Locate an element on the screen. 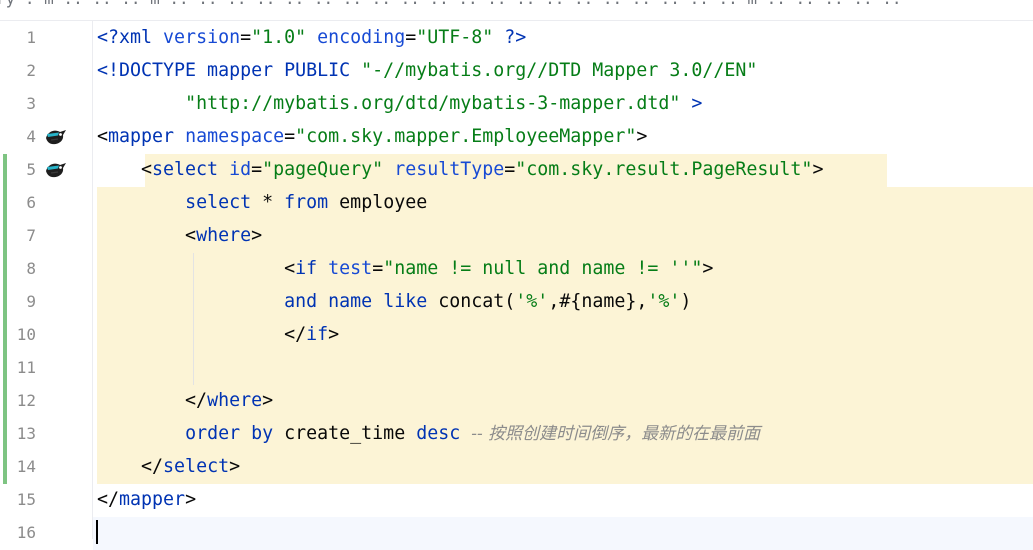 The width and height of the screenshot is (1033, 550). code-token: '%' is located at coordinates (532, 301).